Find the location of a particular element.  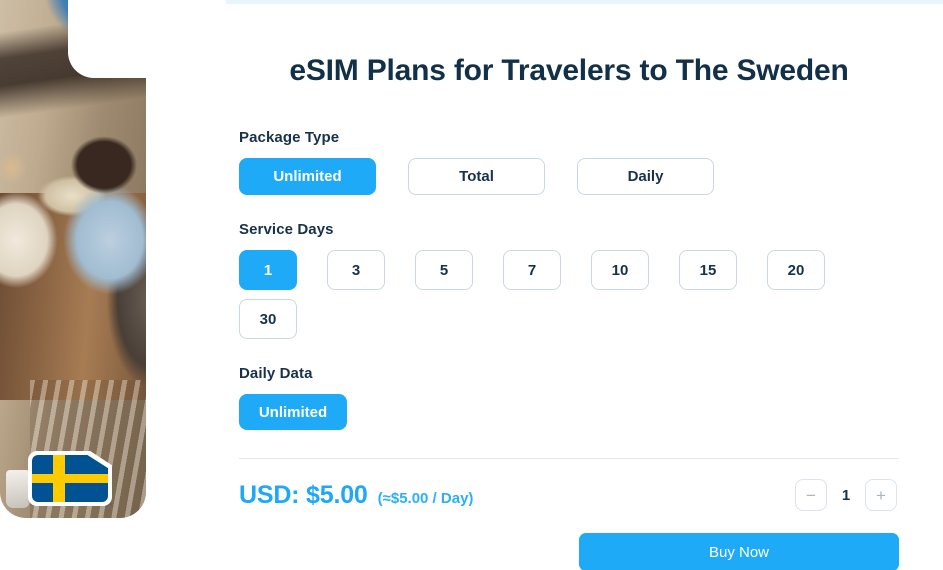

total-price: USD: $5.00 is located at coordinates (303, 494).